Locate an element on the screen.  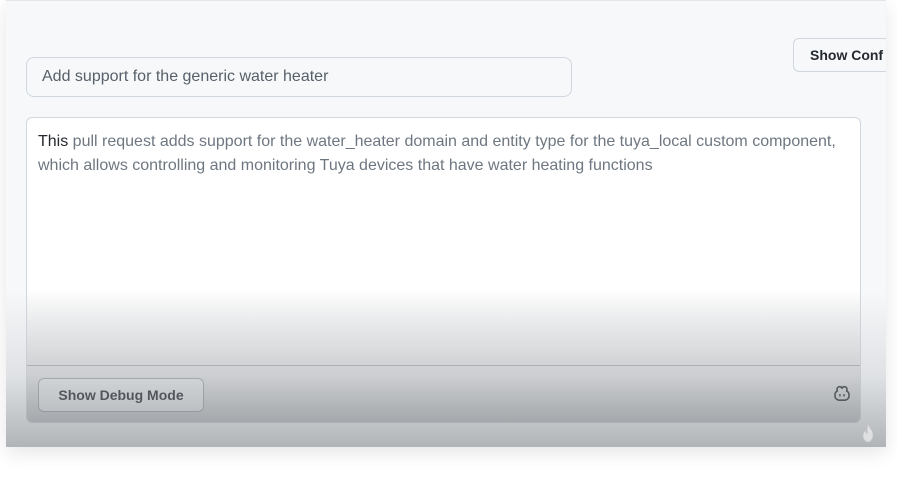
textarea-footer: Show Debug Mode is located at coordinates (443, 393).